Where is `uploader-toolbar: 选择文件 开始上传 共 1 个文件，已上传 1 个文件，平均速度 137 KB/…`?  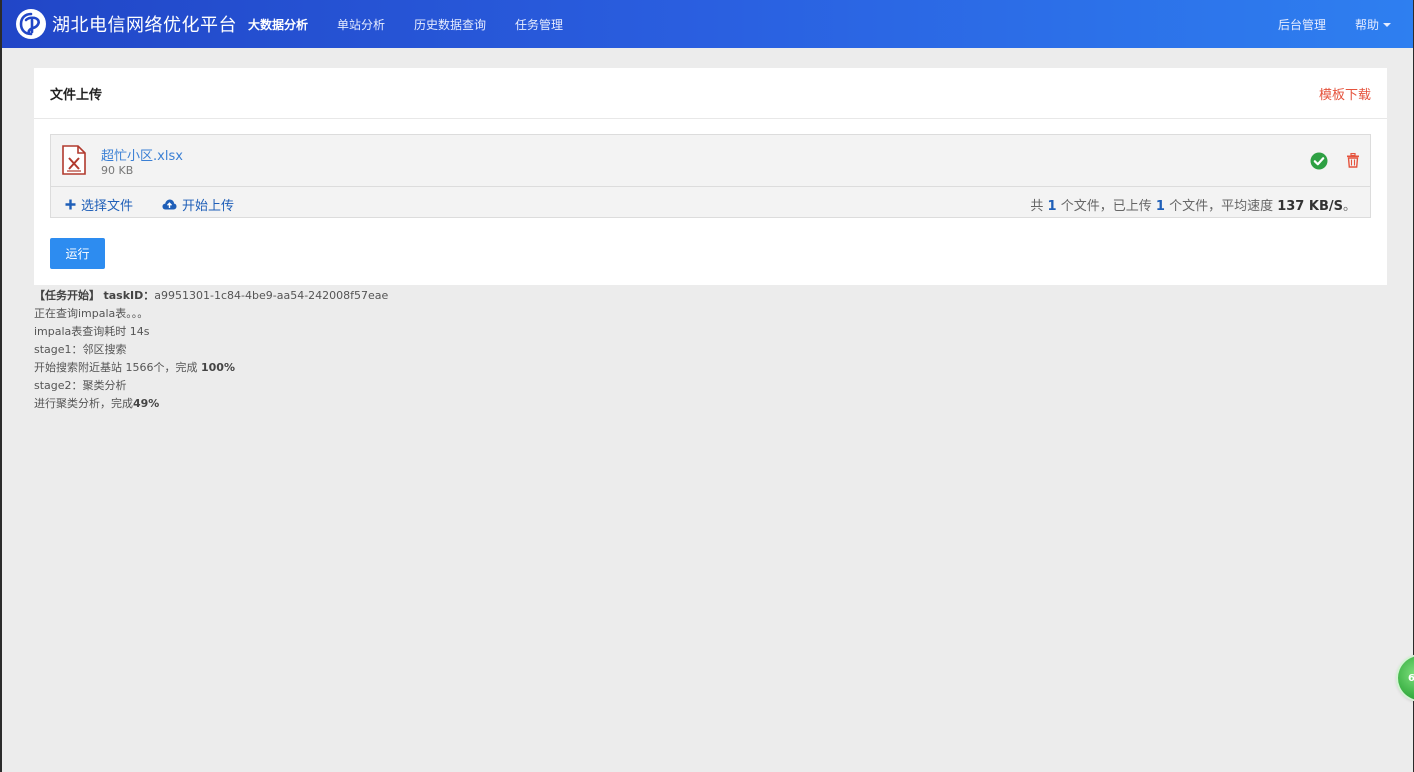
uploader-toolbar: 选择文件 开始上传 共 1 个文件，已上传 1 个文件，平均速度 137 KB/… is located at coordinates (710, 203).